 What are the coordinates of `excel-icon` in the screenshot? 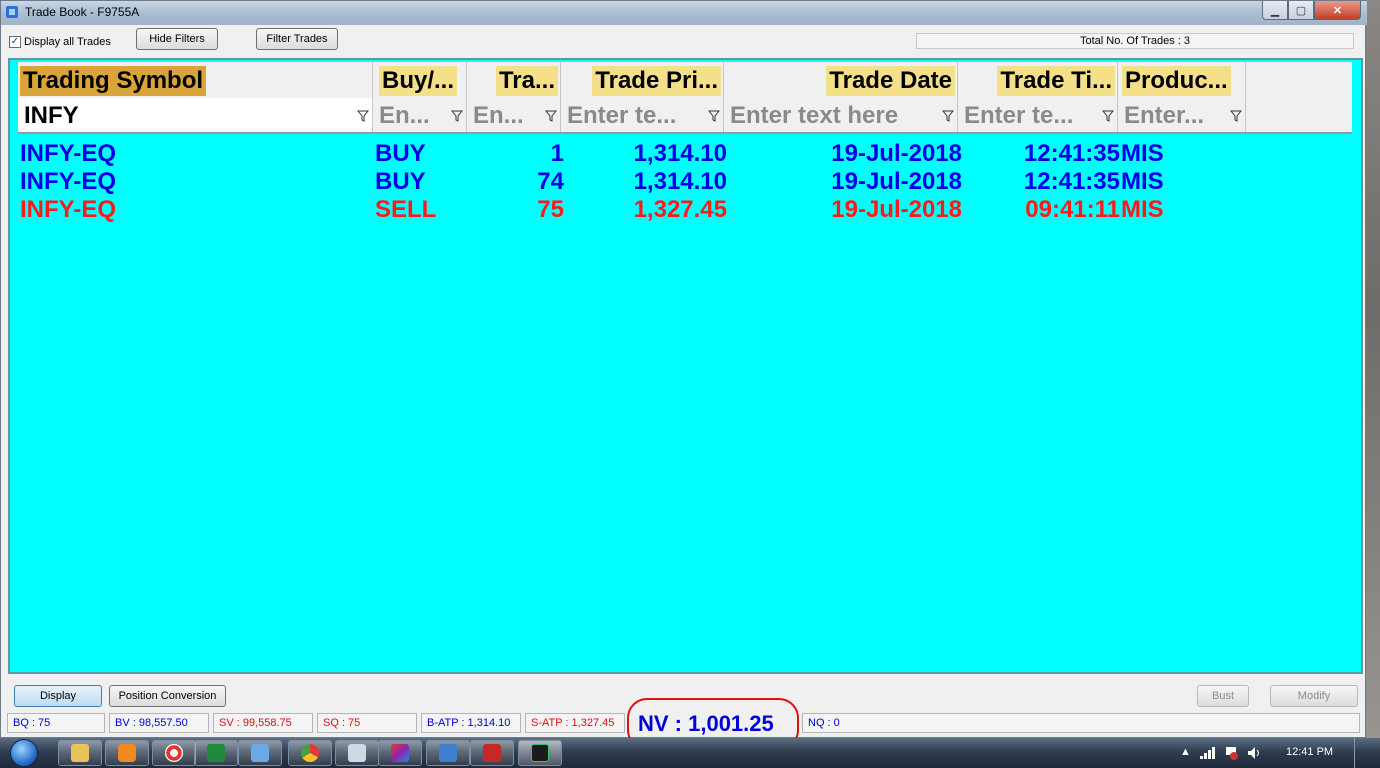 It's located at (216, 753).